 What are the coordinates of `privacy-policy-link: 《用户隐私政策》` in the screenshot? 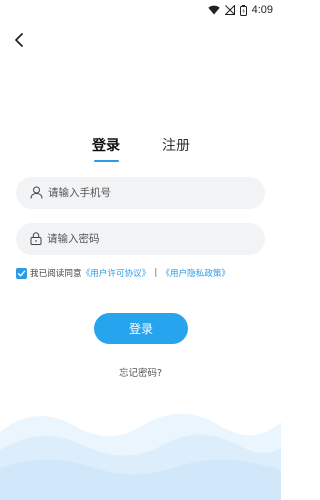 It's located at (195, 273).